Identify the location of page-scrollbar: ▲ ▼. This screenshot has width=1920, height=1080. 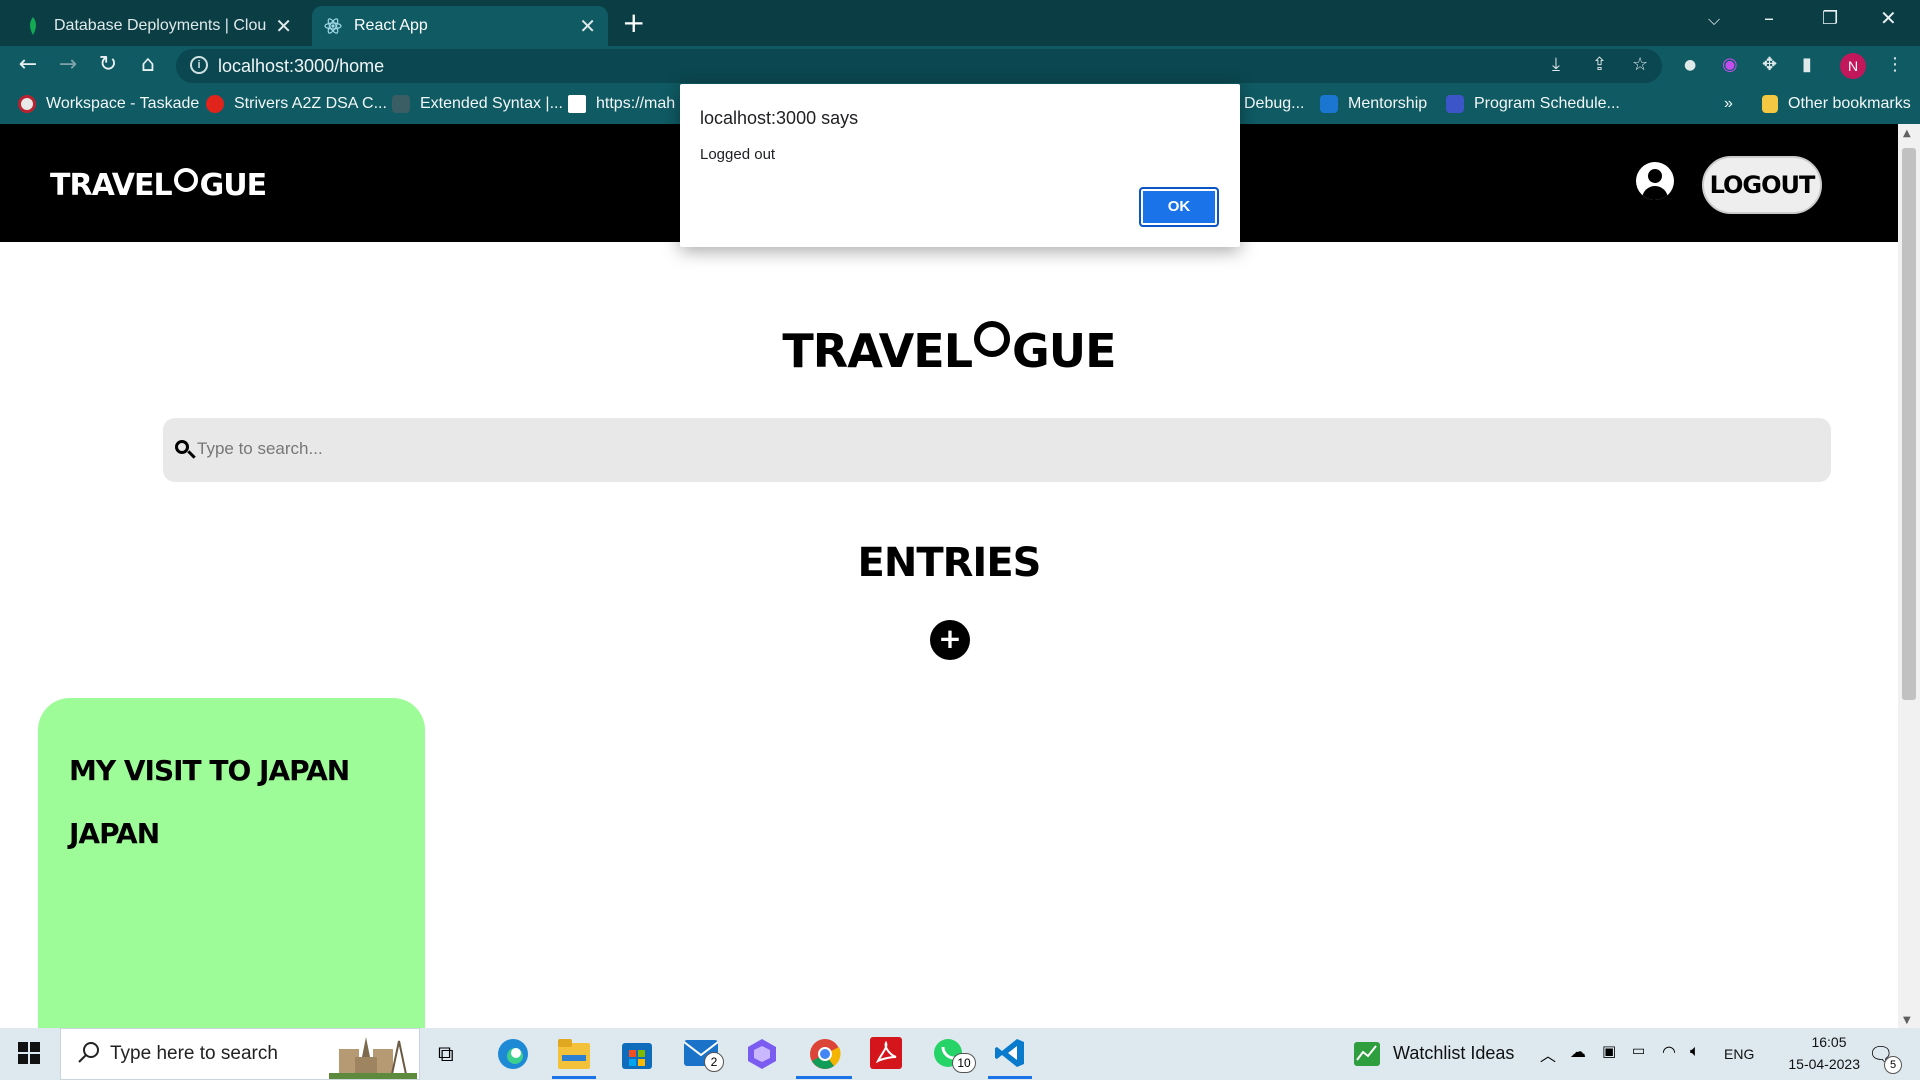
(1909, 576).